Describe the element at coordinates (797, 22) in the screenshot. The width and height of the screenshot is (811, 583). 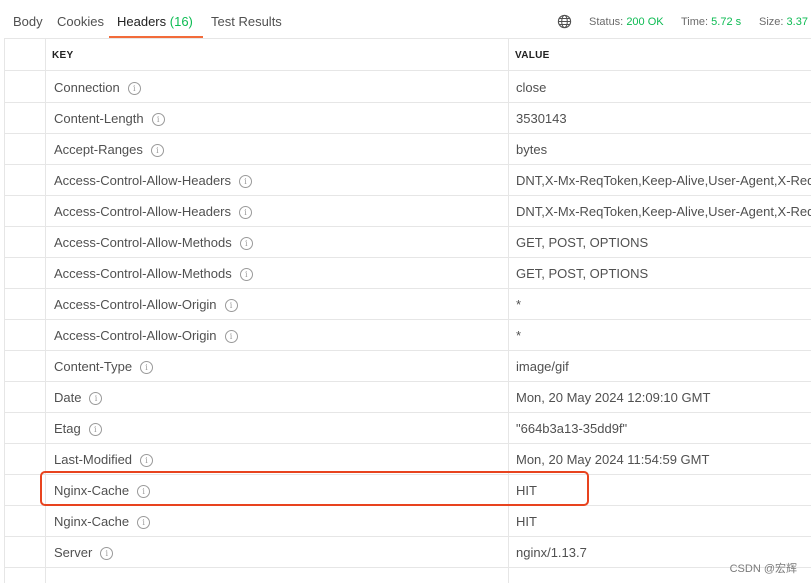
I see `size-value: 3.37` at that location.